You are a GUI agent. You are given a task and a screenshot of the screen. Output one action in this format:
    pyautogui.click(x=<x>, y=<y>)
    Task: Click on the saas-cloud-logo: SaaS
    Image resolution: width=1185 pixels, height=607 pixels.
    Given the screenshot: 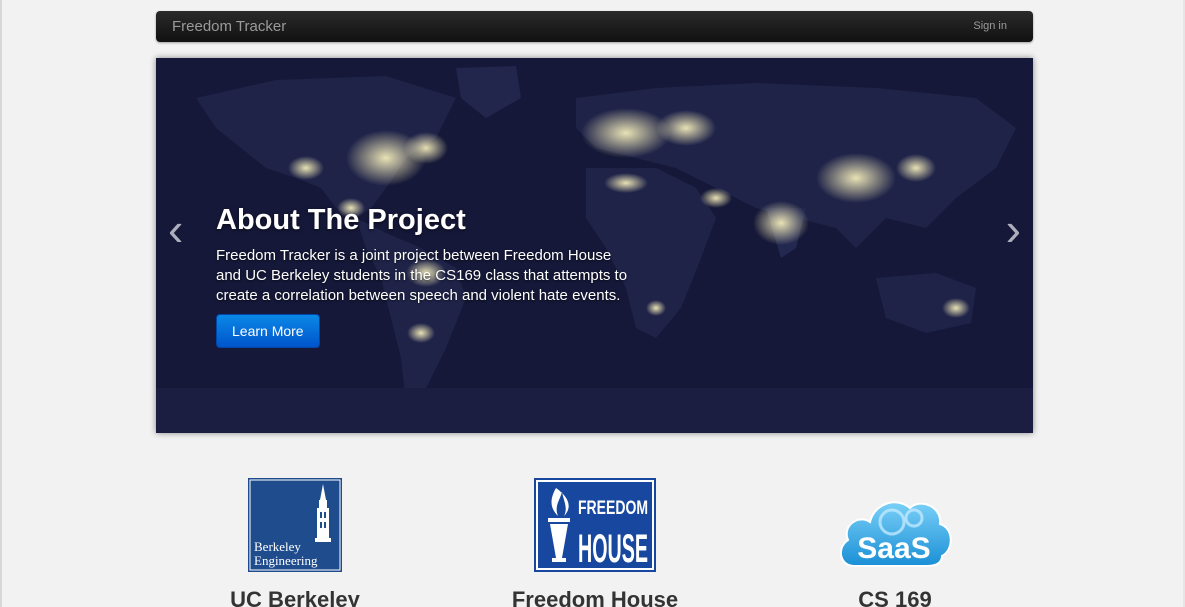 What is the action you would take?
    pyautogui.click(x=895, y=534)
    